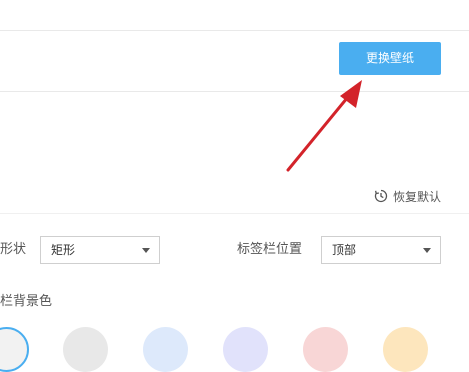 This screenshot has height=372, width=469. Describe the element at coordinates (26, 301) in the screenshot. I see `bg-color-label: 栏背景色` at that location.